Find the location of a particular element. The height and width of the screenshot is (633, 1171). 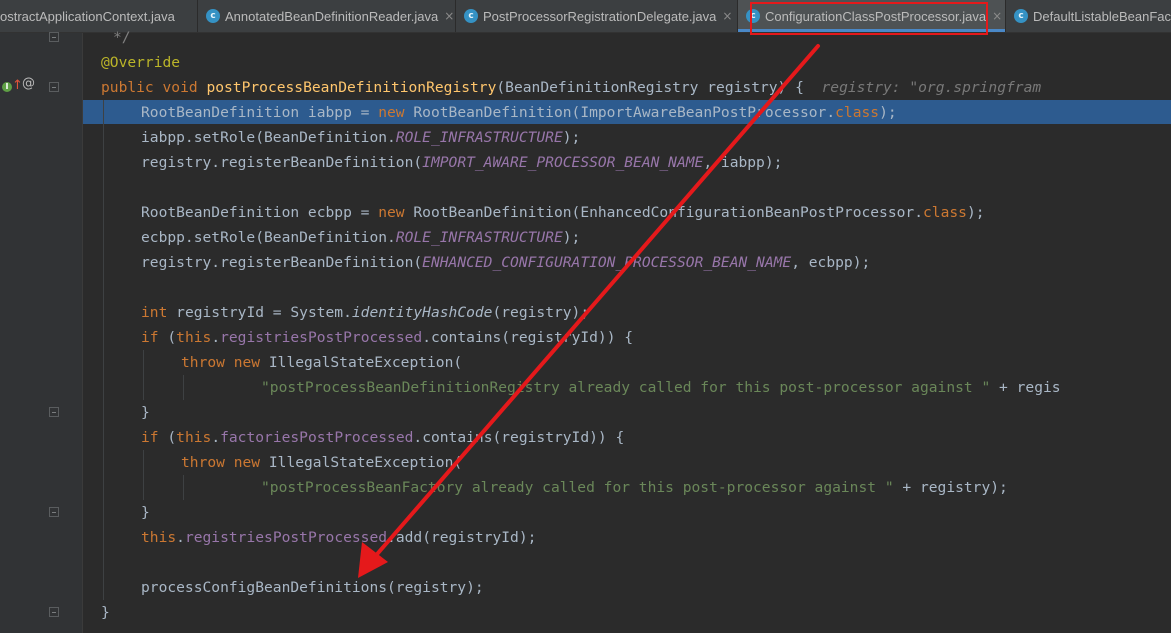

tab-annotated-bean-definition-reader: c AnnotatedBeanDefinitionReader.java × is located at coordinates (327, 16).